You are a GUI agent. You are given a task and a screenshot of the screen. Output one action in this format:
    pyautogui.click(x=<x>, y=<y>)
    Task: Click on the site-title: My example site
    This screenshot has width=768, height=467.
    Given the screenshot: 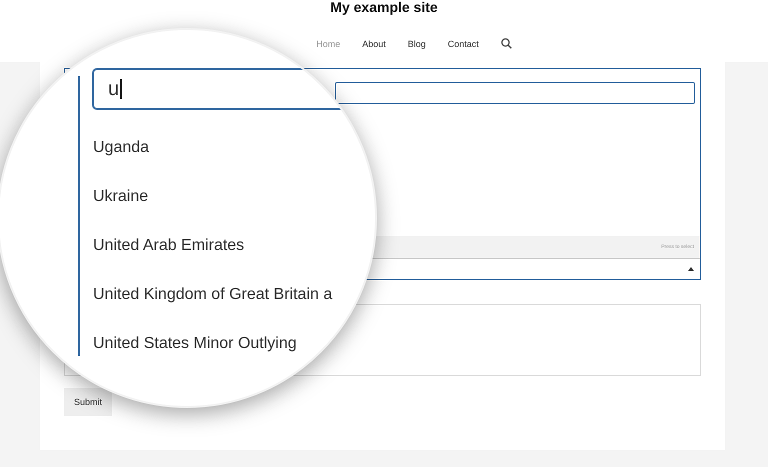 What is the action you would take?
    pyautogui.click(x=384, y=7)
    